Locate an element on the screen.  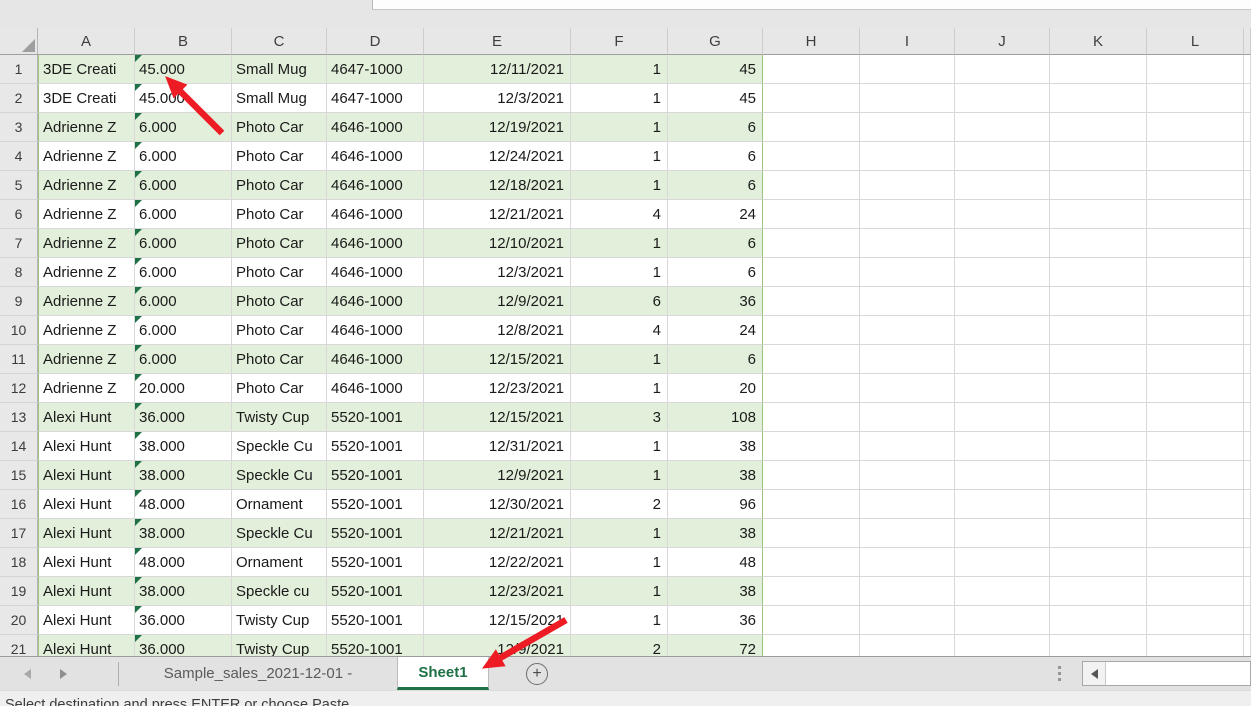
cell-L17 is located at coordinates (1195, 533).